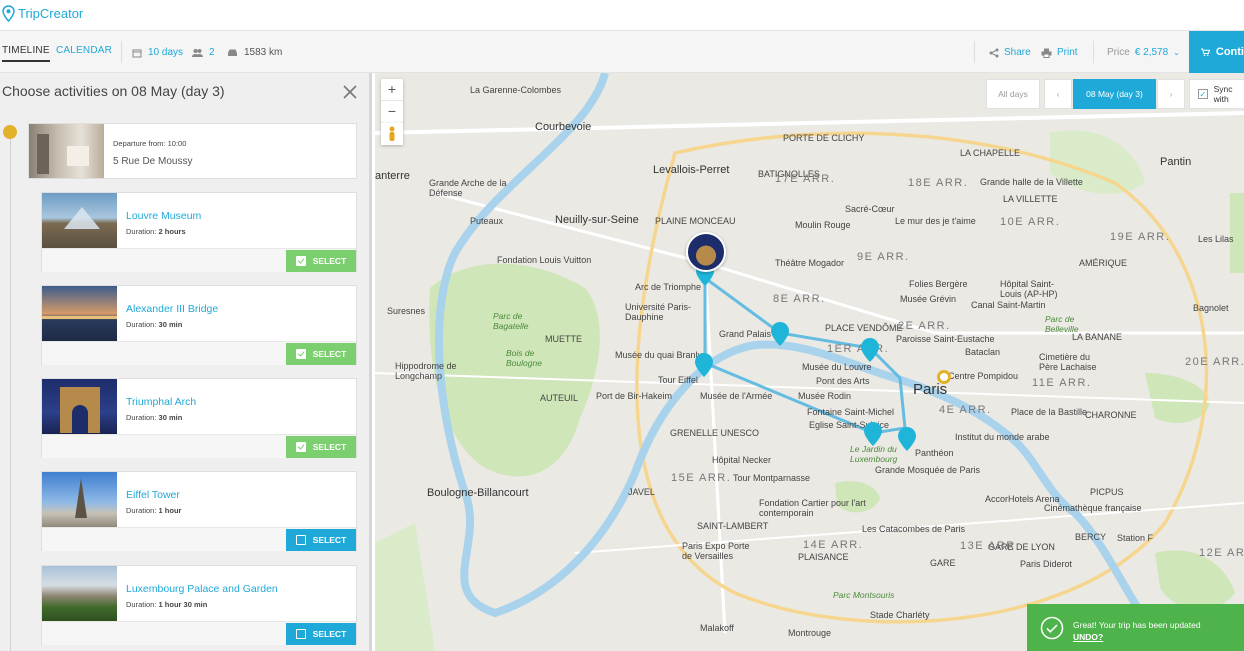  I want to click on start-location-marker-icon, so click(944, 377).